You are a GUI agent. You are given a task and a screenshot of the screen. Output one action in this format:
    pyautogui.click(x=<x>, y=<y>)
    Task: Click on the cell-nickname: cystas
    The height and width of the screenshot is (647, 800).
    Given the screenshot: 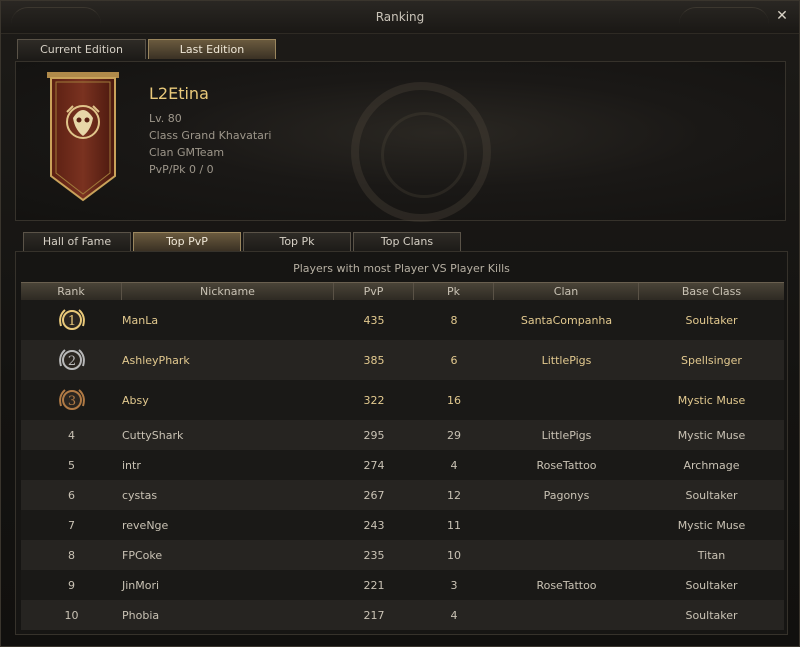 What is the action you would take?
    pyautogui.click(x=140, y=495)
    